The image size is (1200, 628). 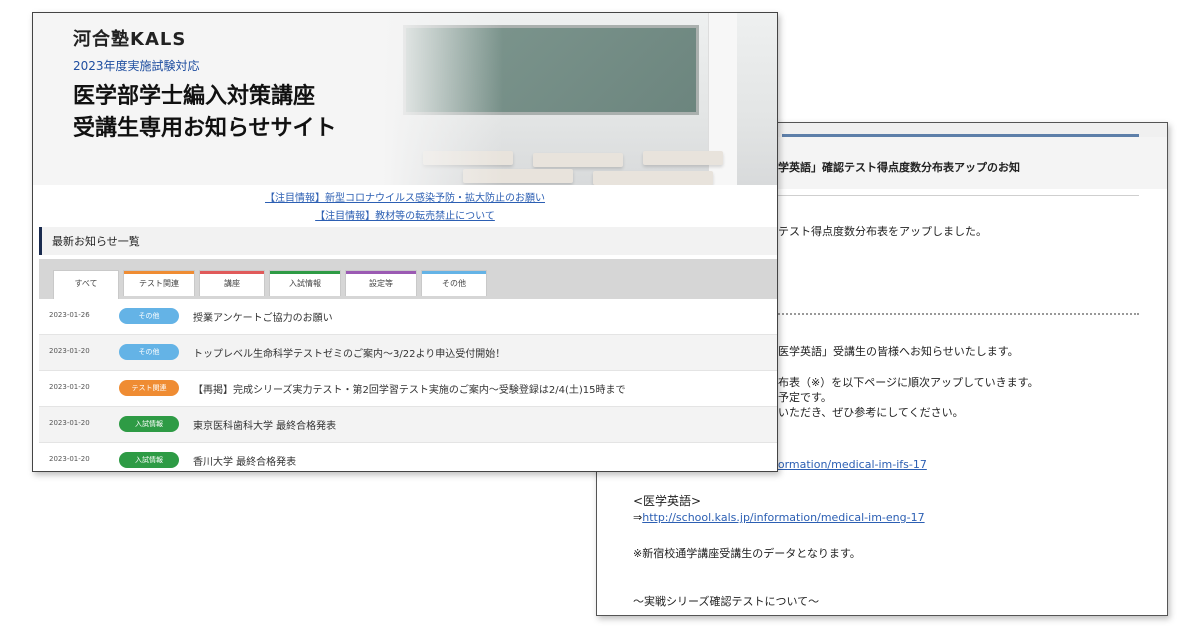 I want to click on tab-course: 講座, so click(x=232, y=283).